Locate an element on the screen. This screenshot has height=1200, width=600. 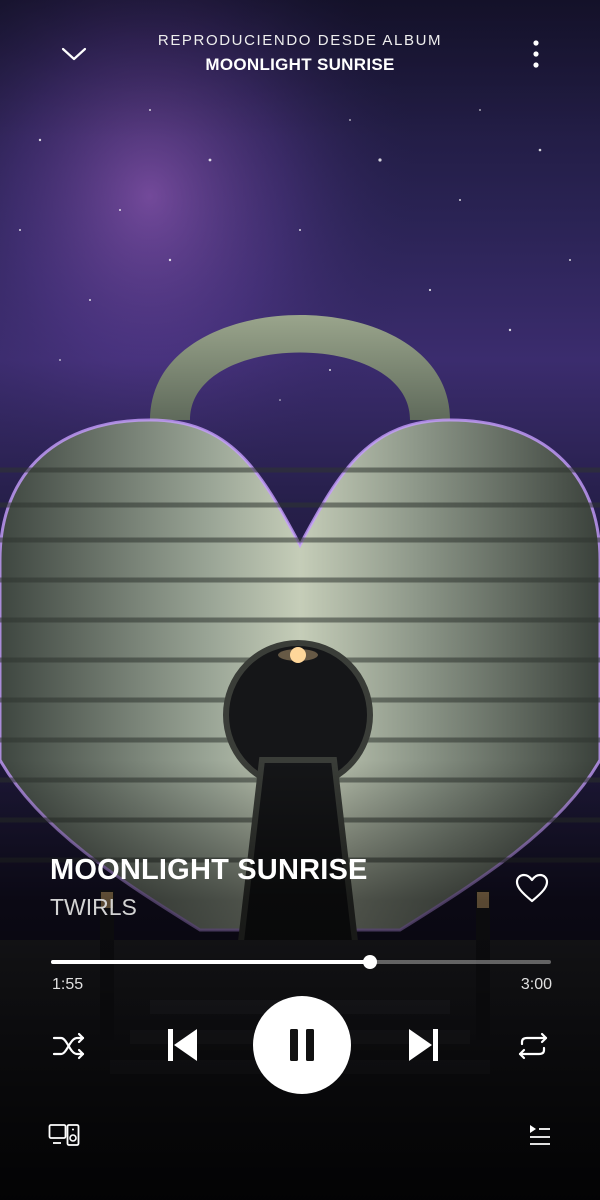
skip-next-icon is located at coordinates (423, 1045).